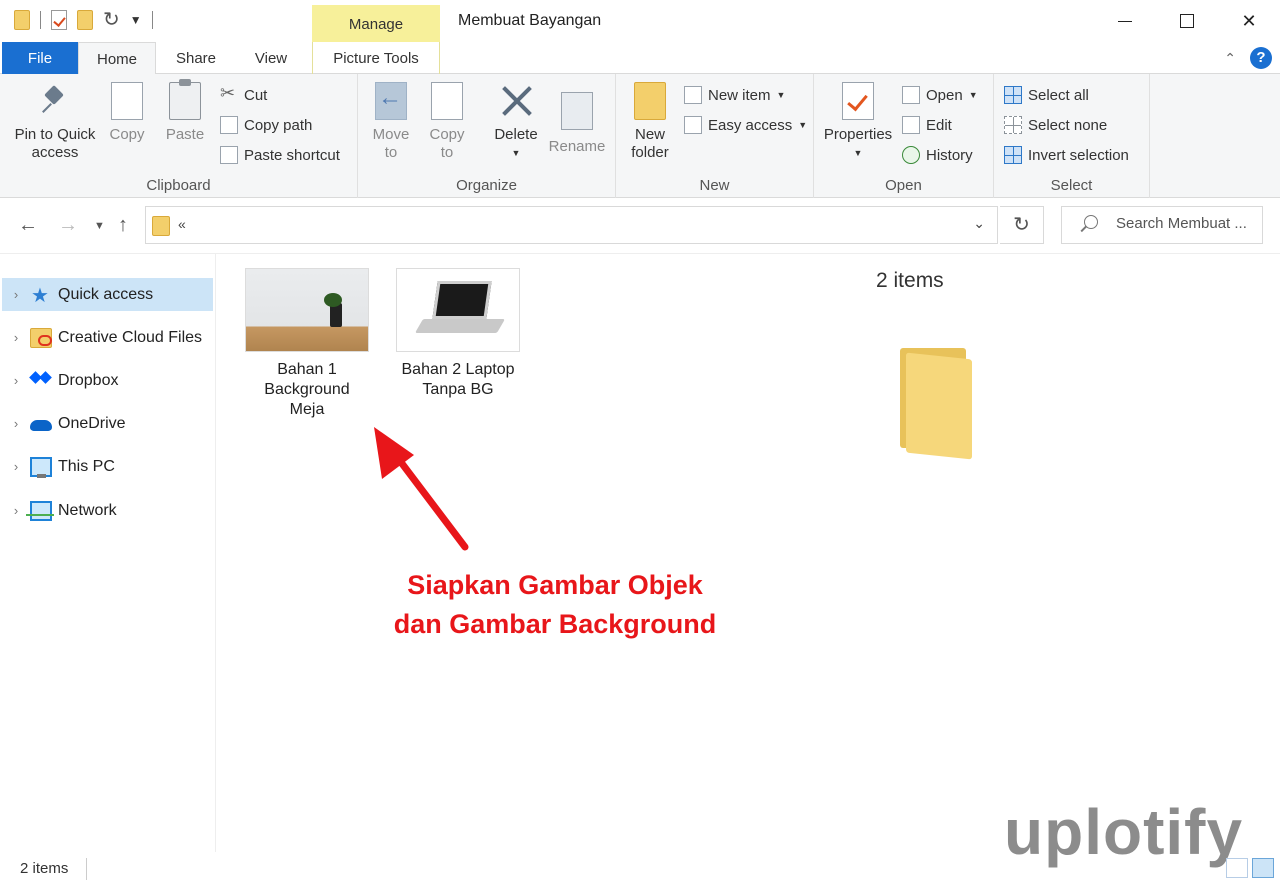 This screenshot has width=1280, height=885. What do you see at coordinates (28, 225) in the screenshot?
I see `back-arrow-icon: ←` at bounding box center [28, 225].